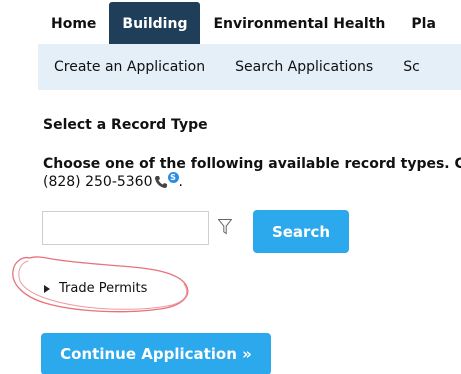 This screenshot has width=461, height=374. Describe the element at coordinates (47, 288) in the screenshot. I see `caret-right-icon` at that location.